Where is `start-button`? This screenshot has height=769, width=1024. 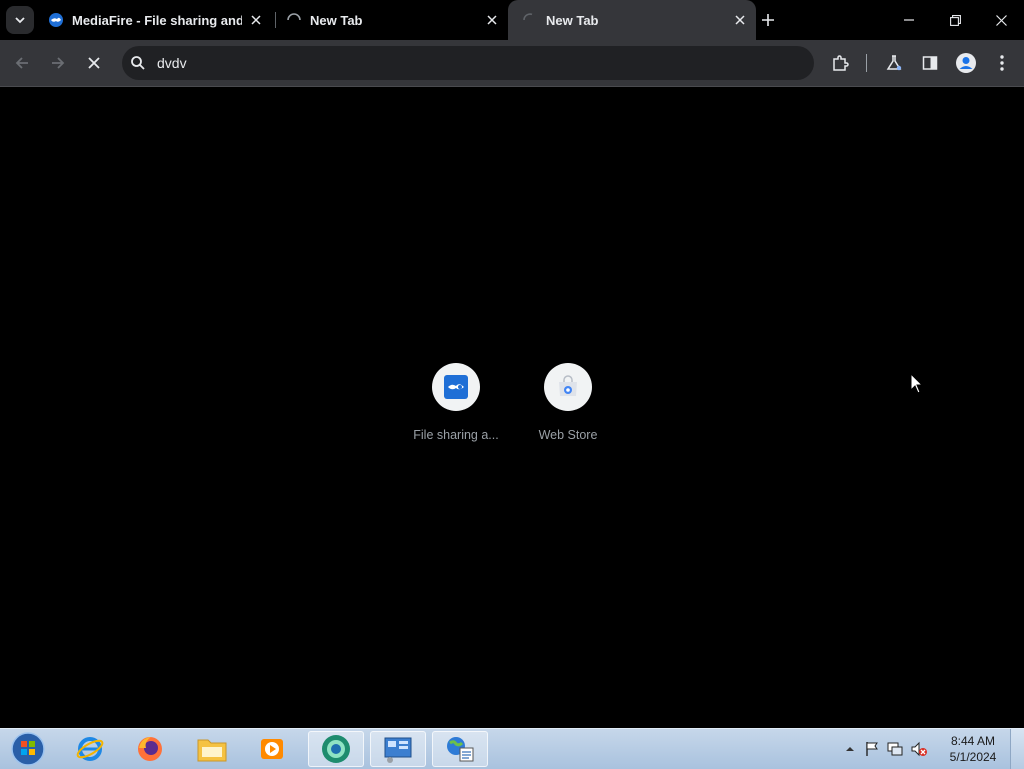 start-button is located at coordinates (28, 749).